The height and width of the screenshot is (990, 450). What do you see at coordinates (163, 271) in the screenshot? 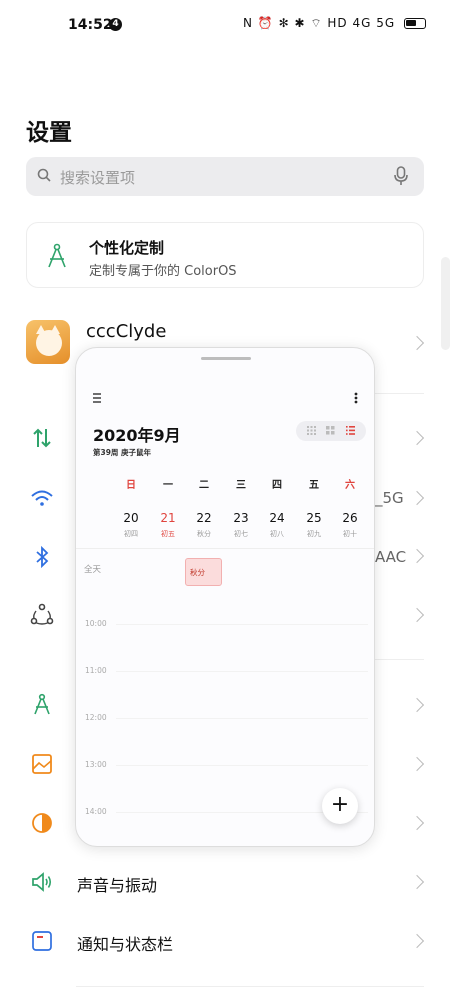
I see `personalize-subtitle: 定制专属于你的 ColorOS` at bounding box center [163, 271].